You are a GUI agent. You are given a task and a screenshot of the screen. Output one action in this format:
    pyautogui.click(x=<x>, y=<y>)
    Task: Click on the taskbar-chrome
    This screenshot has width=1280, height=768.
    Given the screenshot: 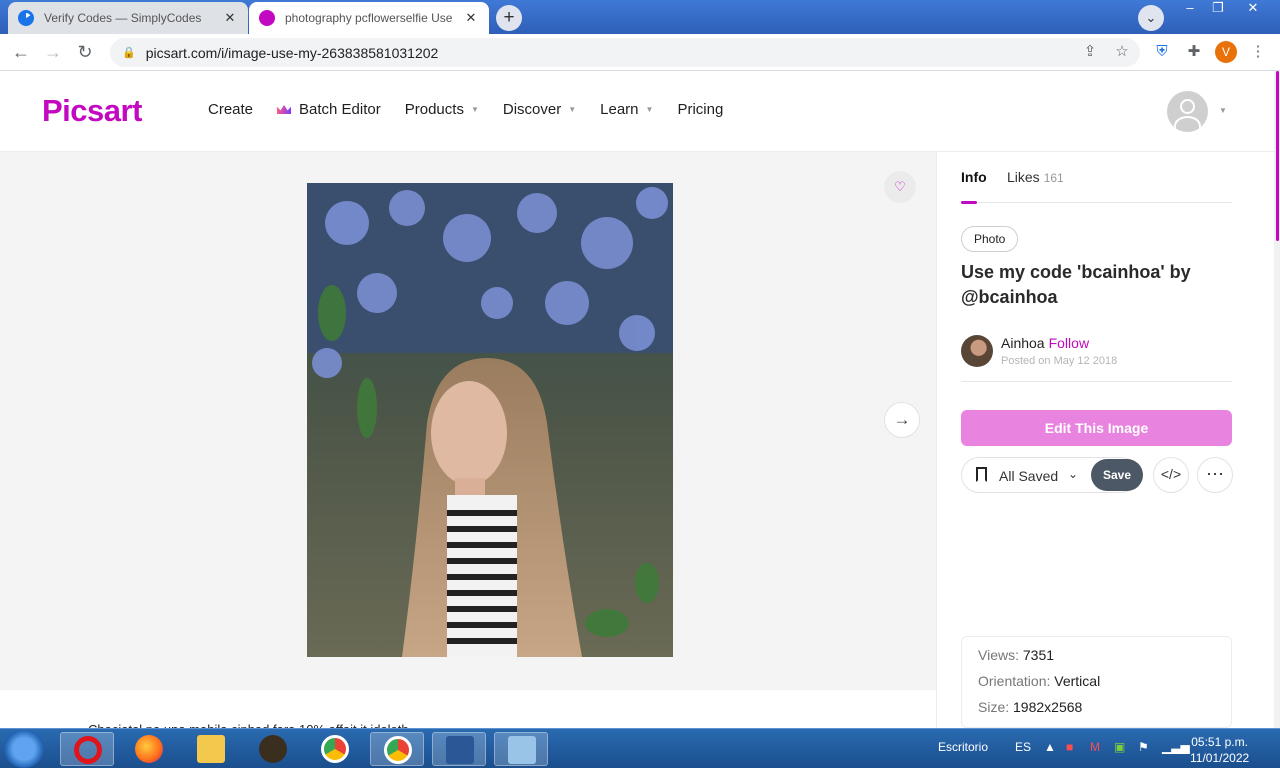 What is the action you would take?
    pyautogui.click(x=335, y=749)
    